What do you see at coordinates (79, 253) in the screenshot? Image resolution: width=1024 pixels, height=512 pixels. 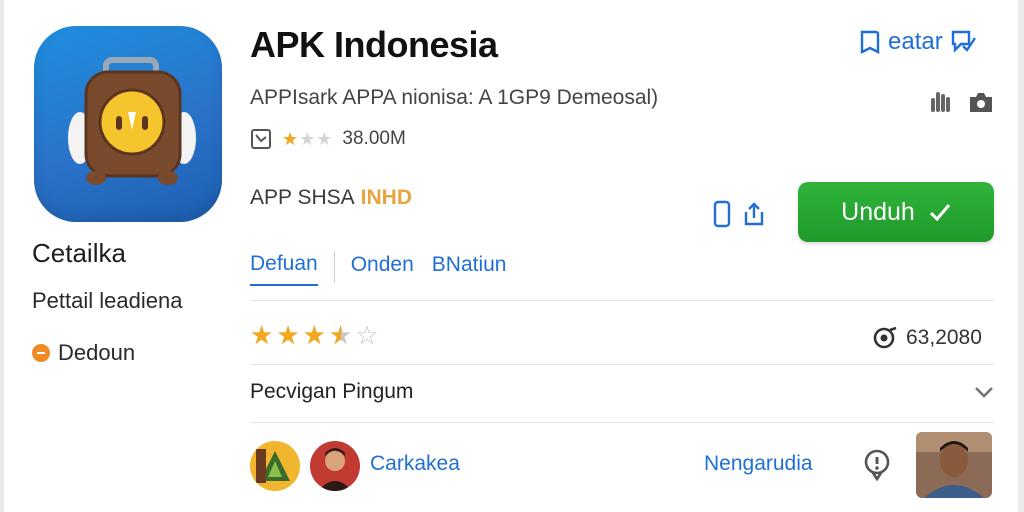 I see `left-panel-title: Cetailka` at bounding box center [79, 253].